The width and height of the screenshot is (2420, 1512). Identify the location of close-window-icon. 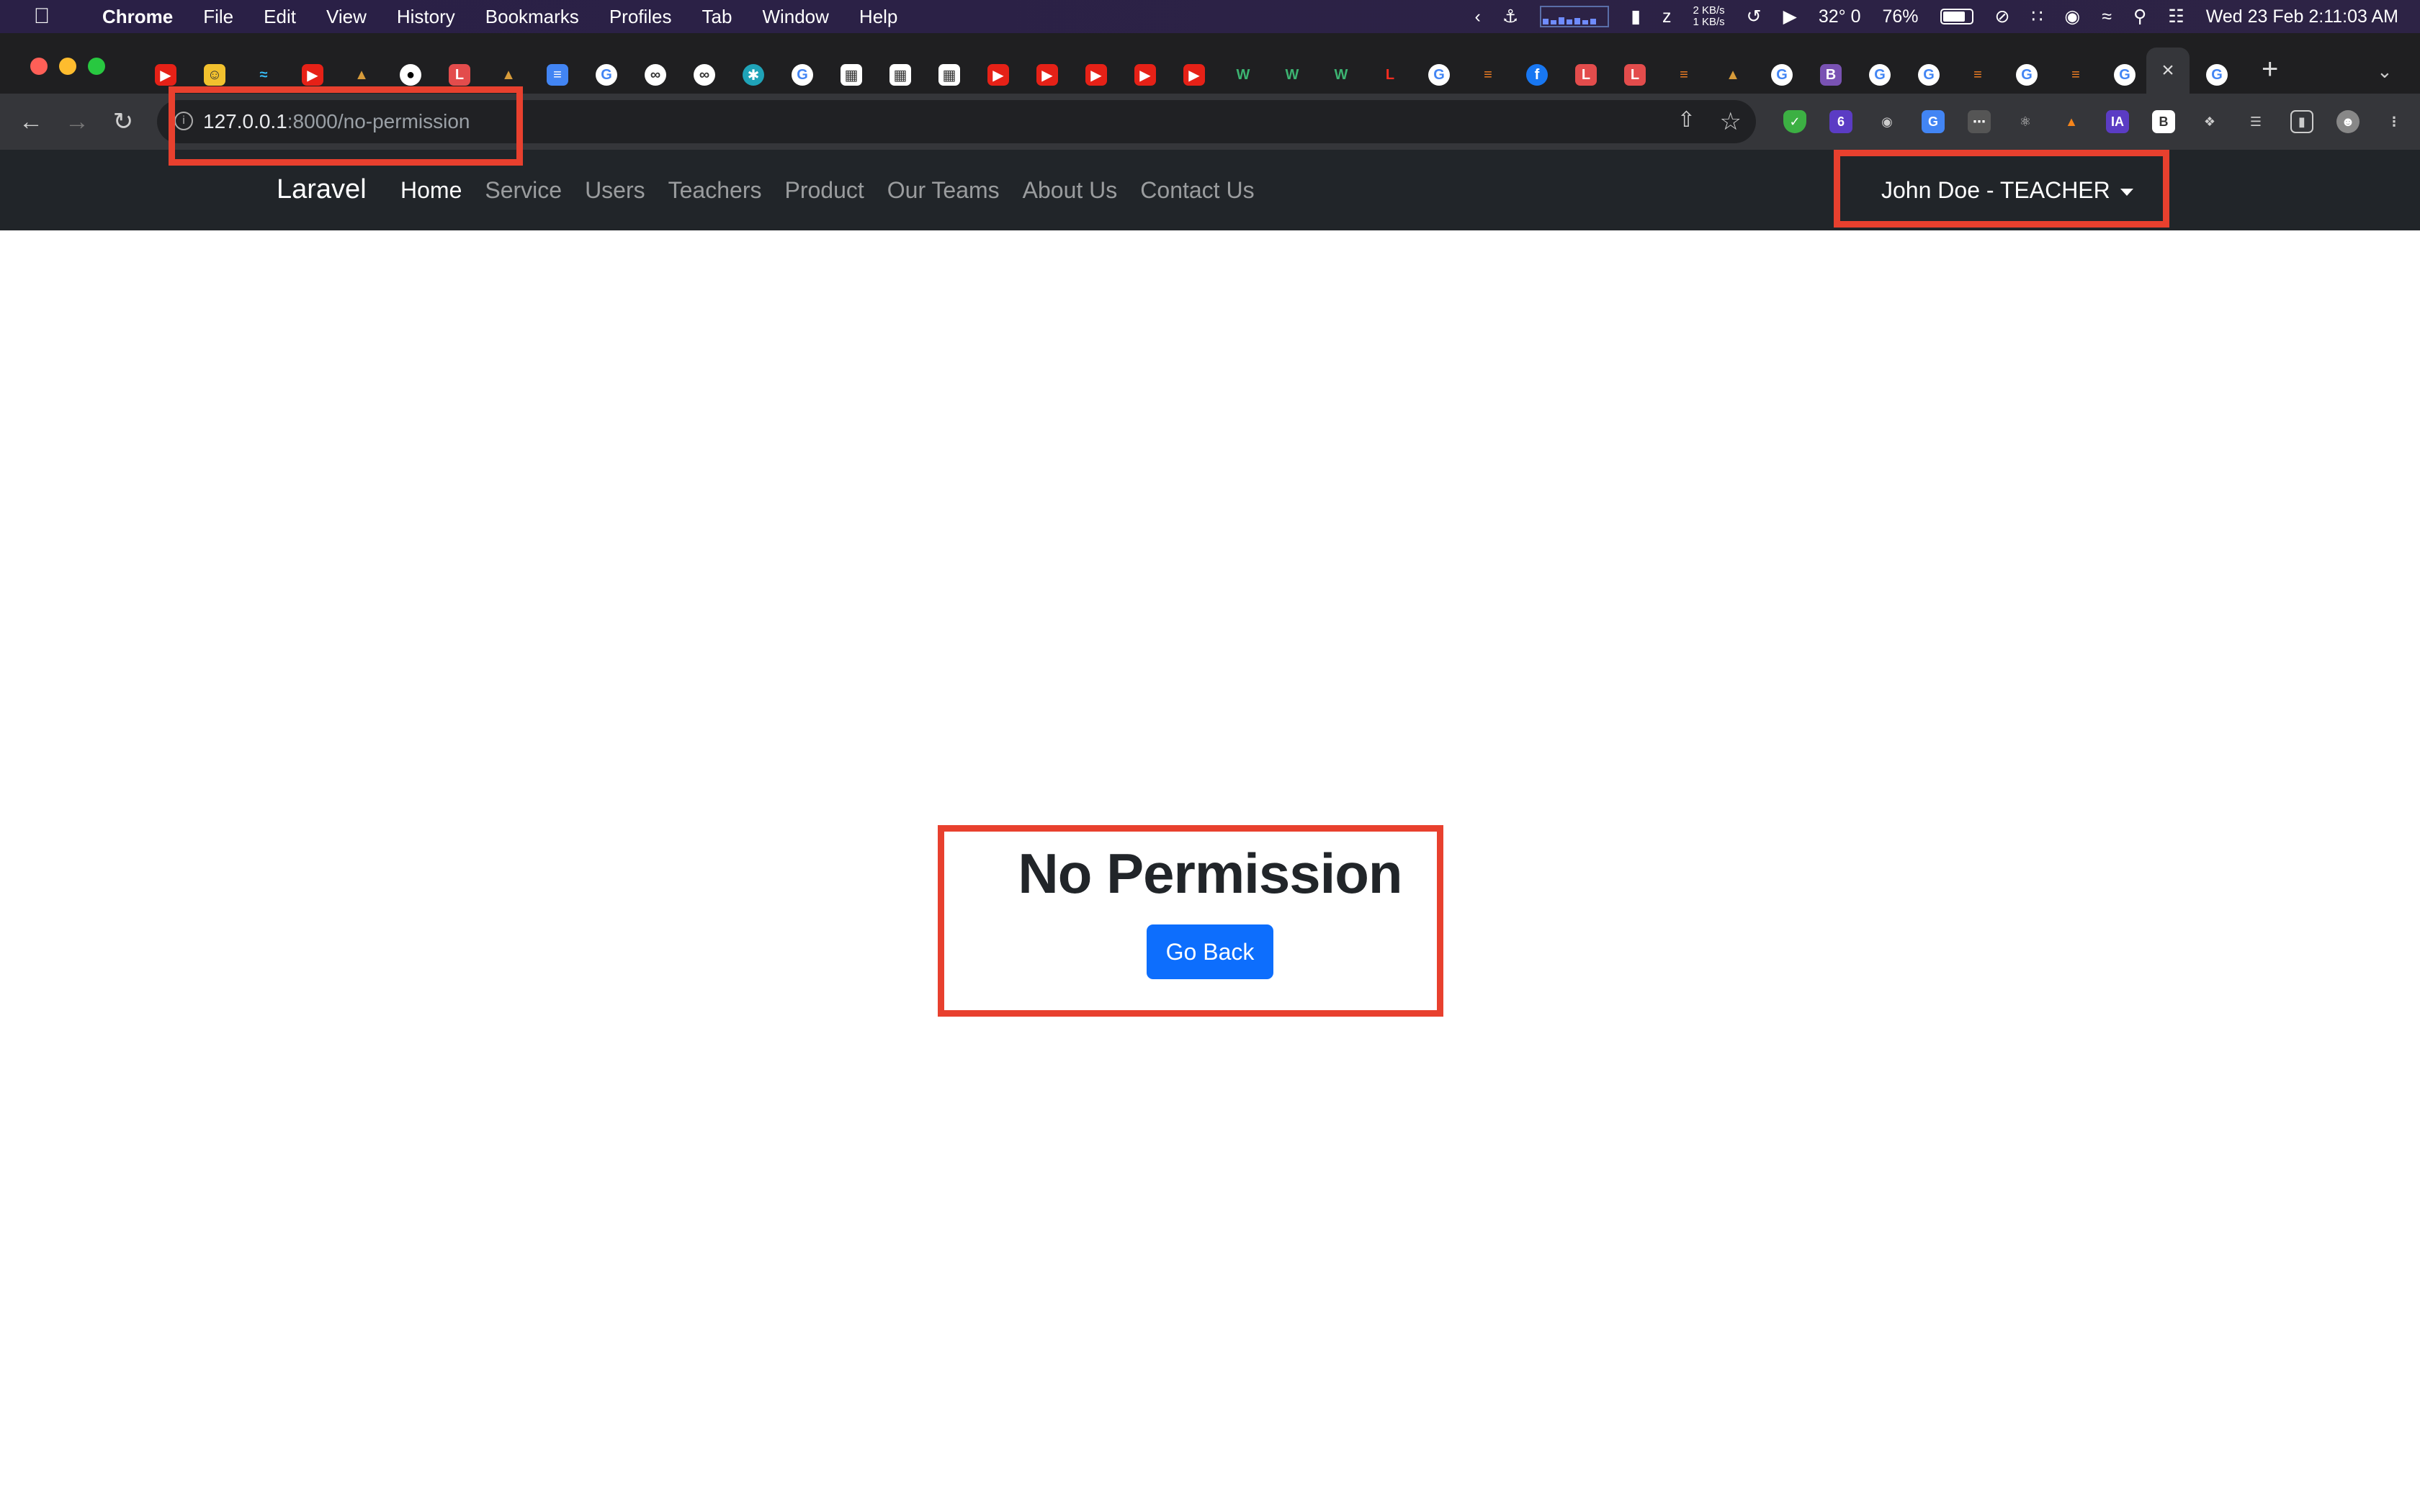
(39, 66).